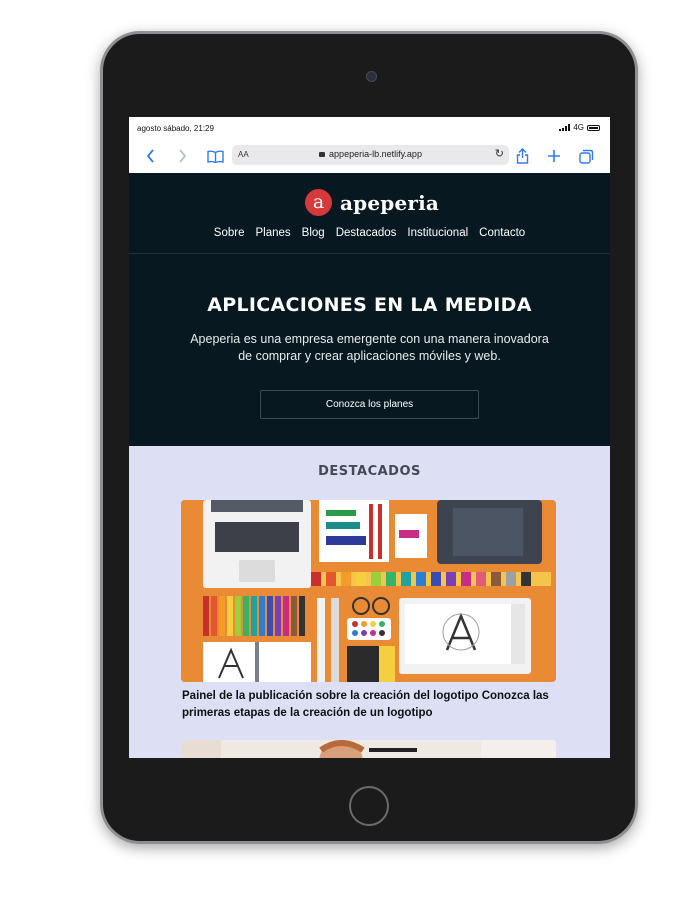 The height and width of the screenshot is (898, 692). I want to click on url-display: appeperia-lb.netlify.app, so click(370, 154).